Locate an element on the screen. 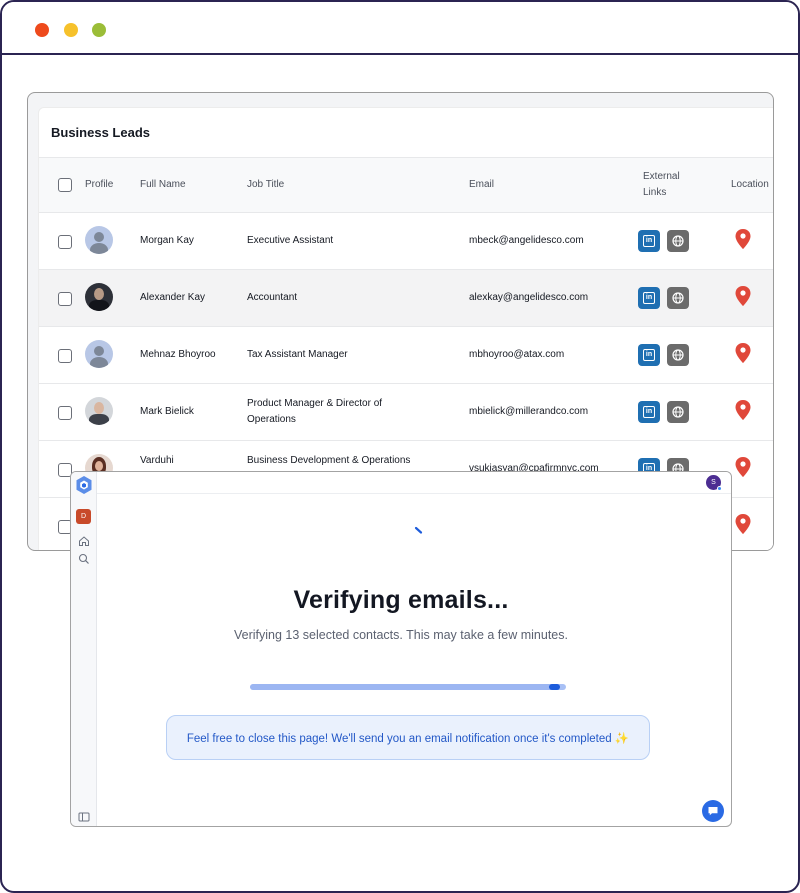 This screenshot has width=800, height=893. chat-support-button is located at coordinates (713, 811).